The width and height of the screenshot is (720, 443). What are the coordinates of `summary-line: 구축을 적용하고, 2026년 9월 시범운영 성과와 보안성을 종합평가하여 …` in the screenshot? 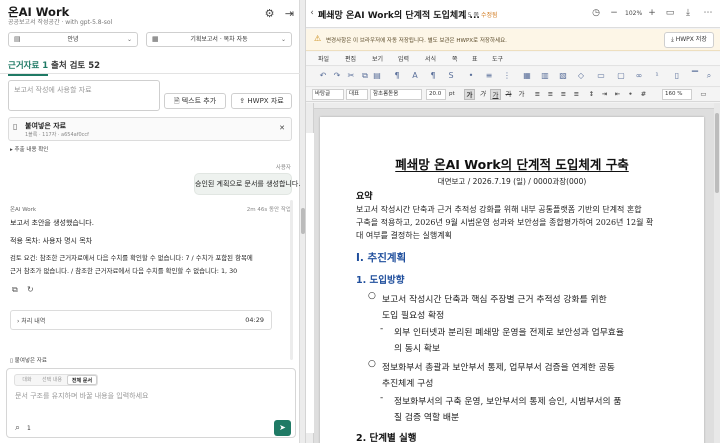 It's located at (505, 222).